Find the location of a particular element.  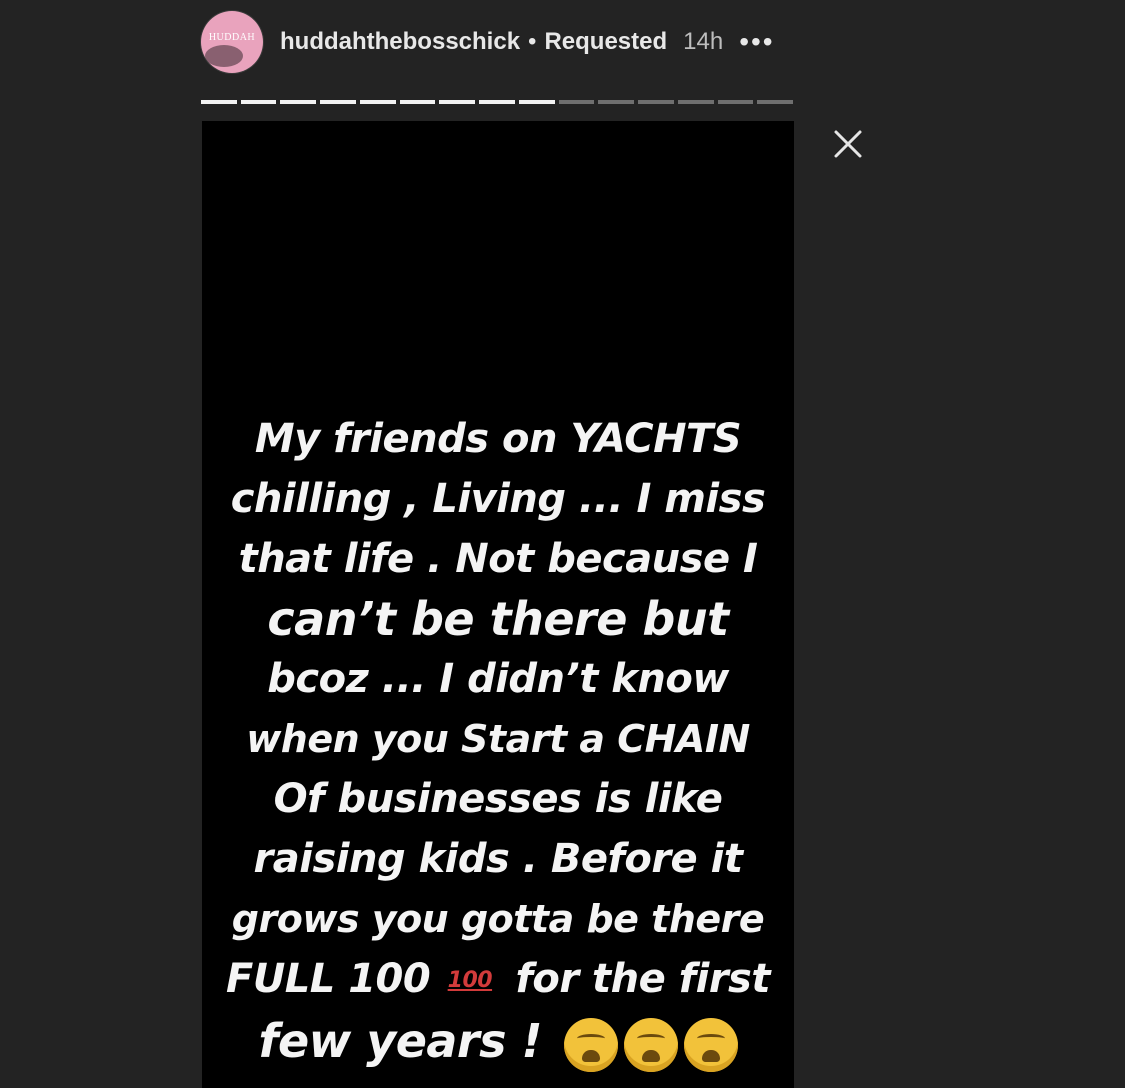

story-line: bcoz ... I didn’t know is located at coordinates (498, 679).